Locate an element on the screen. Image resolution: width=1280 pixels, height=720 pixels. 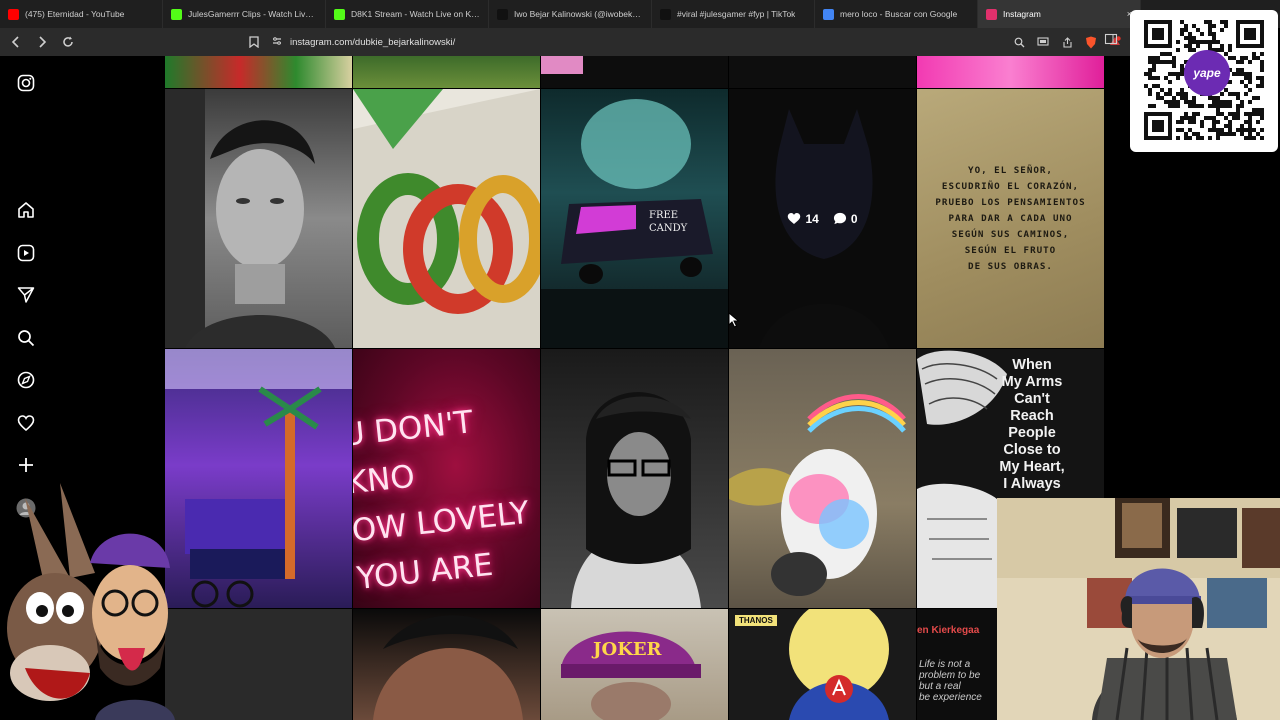
forward-icon is located at coordinates (42, 42).